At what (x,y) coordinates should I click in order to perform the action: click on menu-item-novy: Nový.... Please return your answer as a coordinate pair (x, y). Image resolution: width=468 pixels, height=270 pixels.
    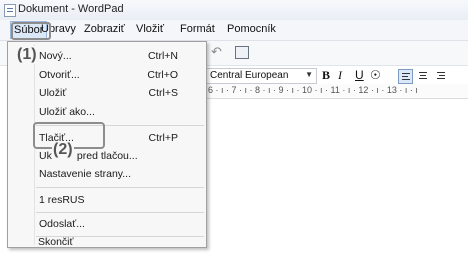
    Looking at the image, I should click on (55, 56).